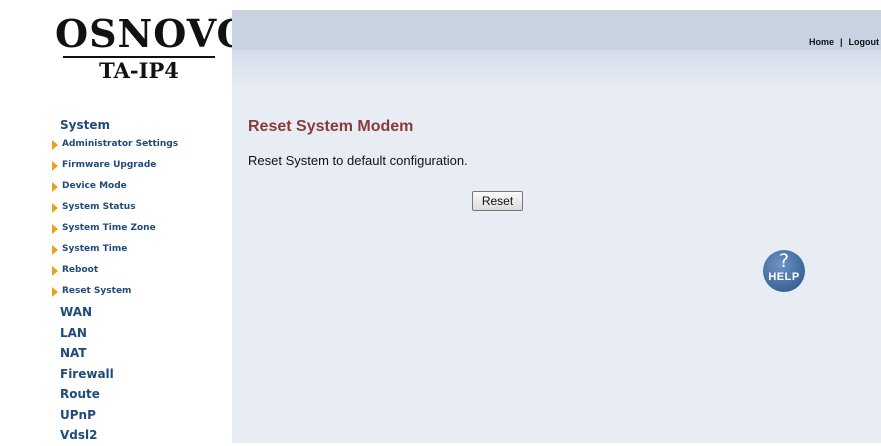  I want to click on sidebar-item-firmware-upgrade: Firmware Upgrade, so click(116, 165).